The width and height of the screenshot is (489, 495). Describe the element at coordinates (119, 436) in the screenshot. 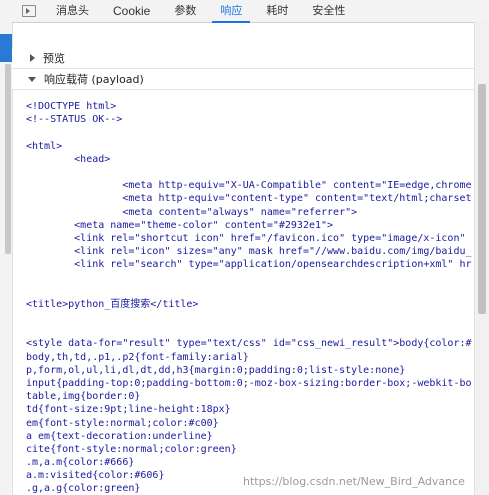

I see `code-line: a em{text-decoration:underline}` at that location.